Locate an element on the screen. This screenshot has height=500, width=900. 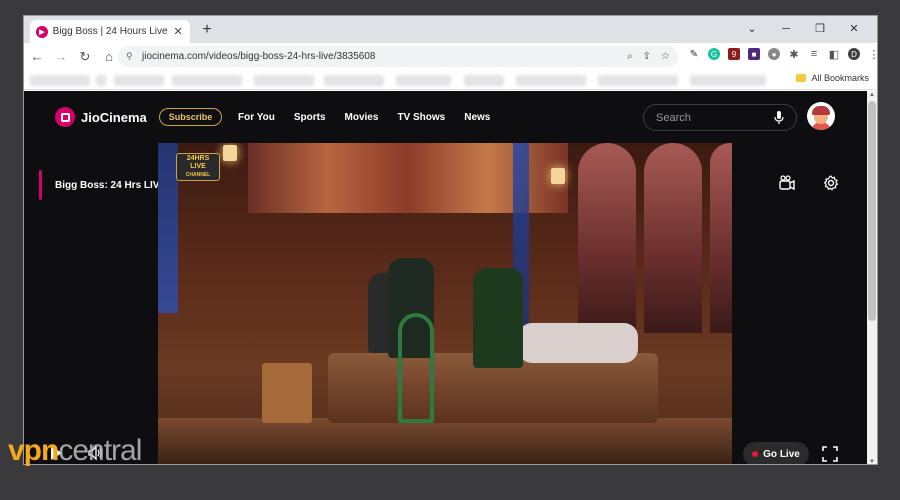
jiocinema-logo-icon is located at coordinates (65, 117).